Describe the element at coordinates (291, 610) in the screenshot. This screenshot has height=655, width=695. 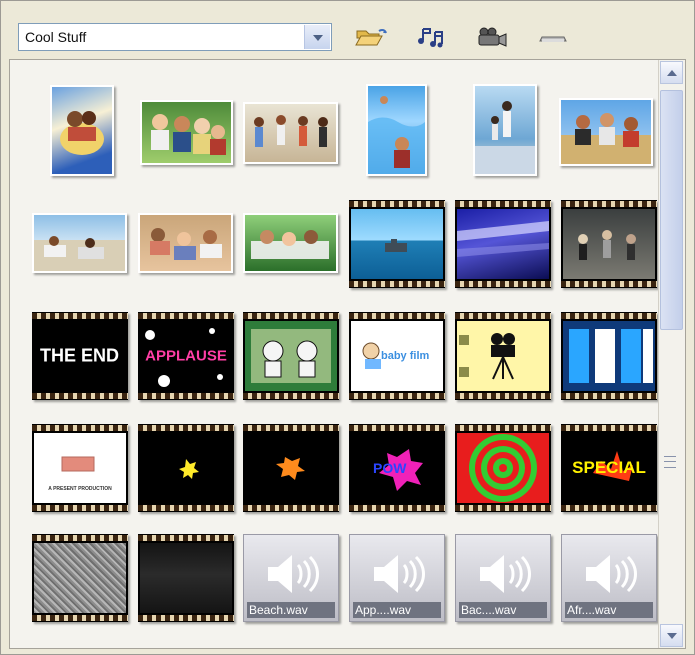
I see `audio-filename: Beach.wav` at that location.